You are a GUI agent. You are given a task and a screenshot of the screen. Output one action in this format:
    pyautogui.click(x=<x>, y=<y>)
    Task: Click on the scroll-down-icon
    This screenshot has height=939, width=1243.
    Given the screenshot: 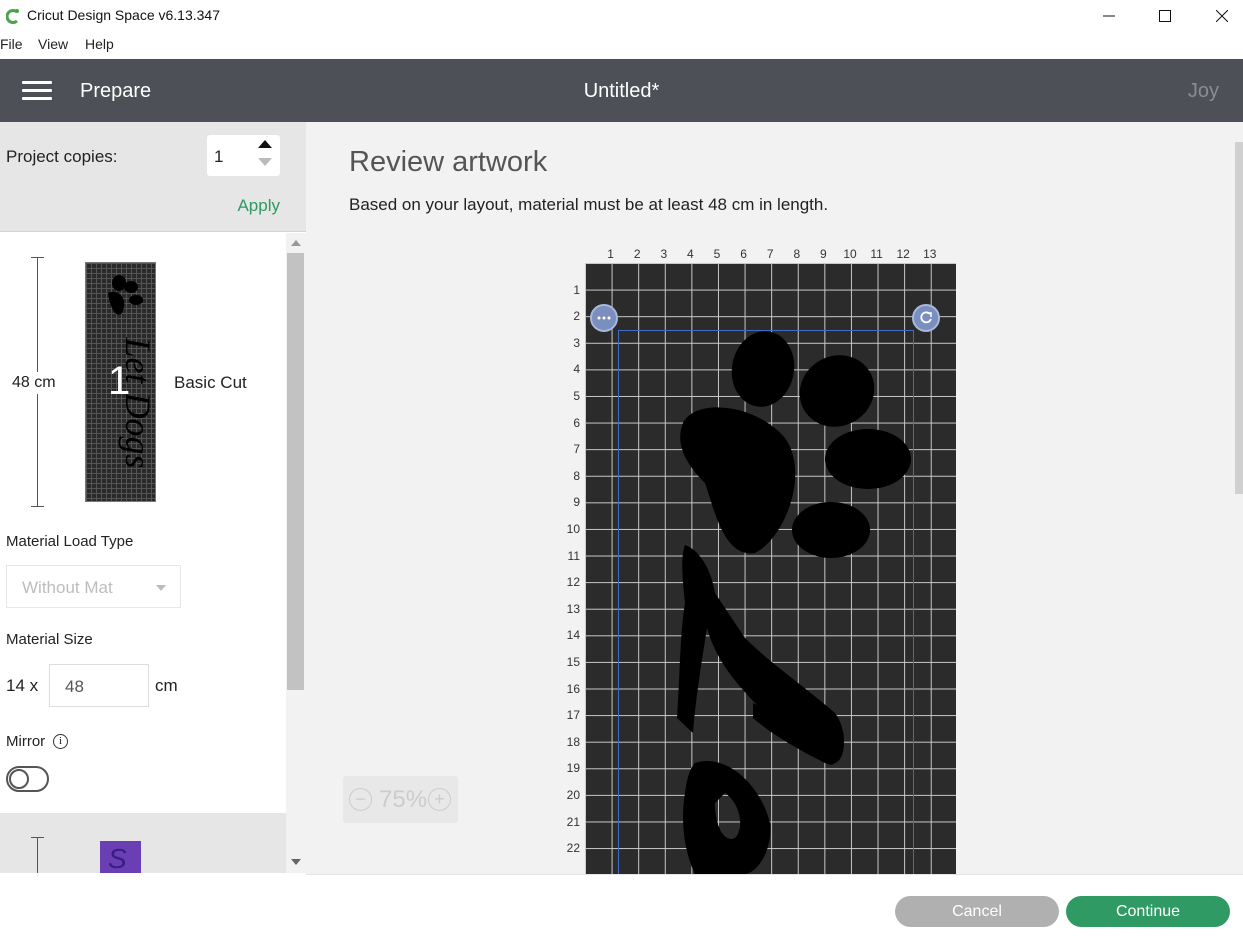 What is the action you would take?
    pyautogui.click(x=296, y=862)
    